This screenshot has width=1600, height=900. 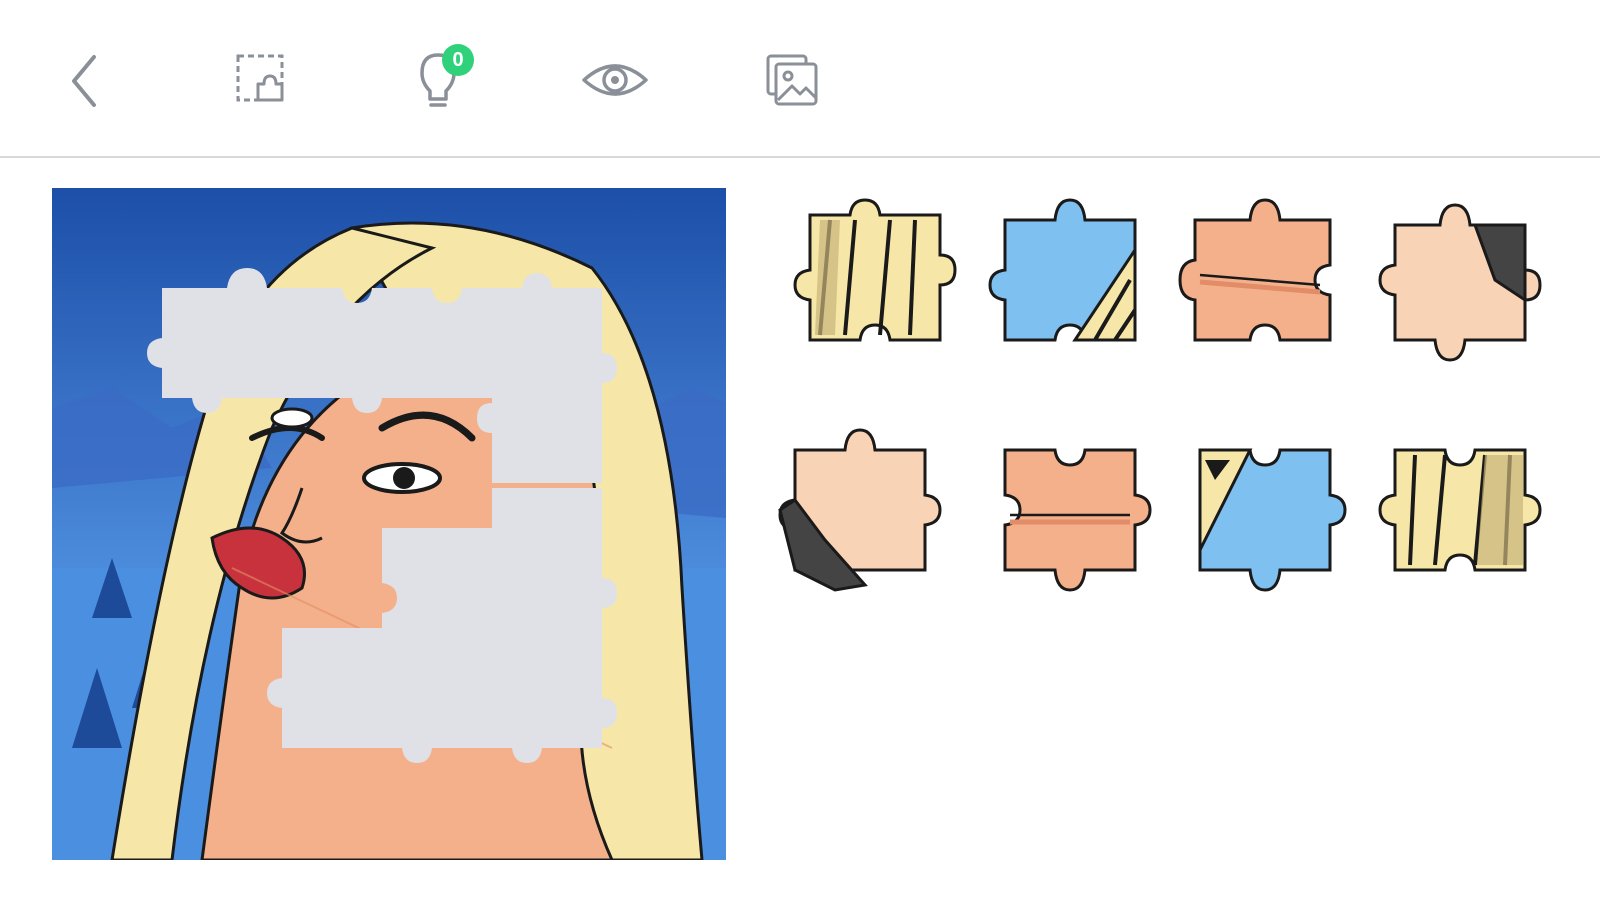 I want to click on dashed-square-piece-icon, so click(x=260, y=78).